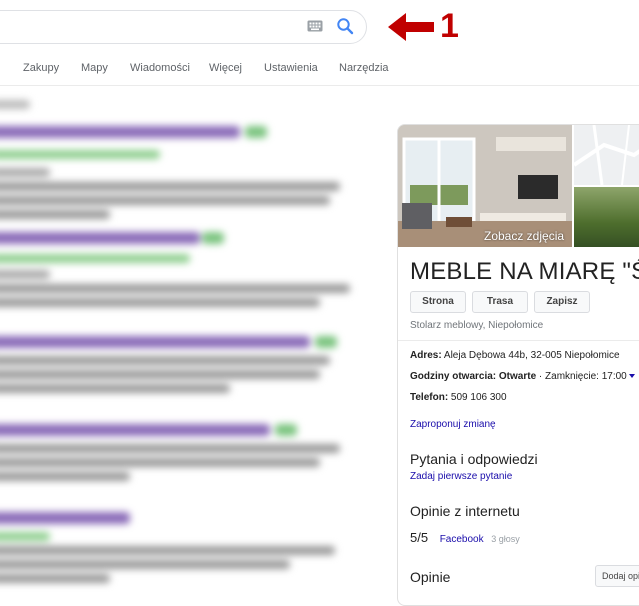 The image size is (639, 606). What do you see at coordinates (500, 302) in the screenshot?
I see `directions-button: Trasa` at bounding box center [500, 302].